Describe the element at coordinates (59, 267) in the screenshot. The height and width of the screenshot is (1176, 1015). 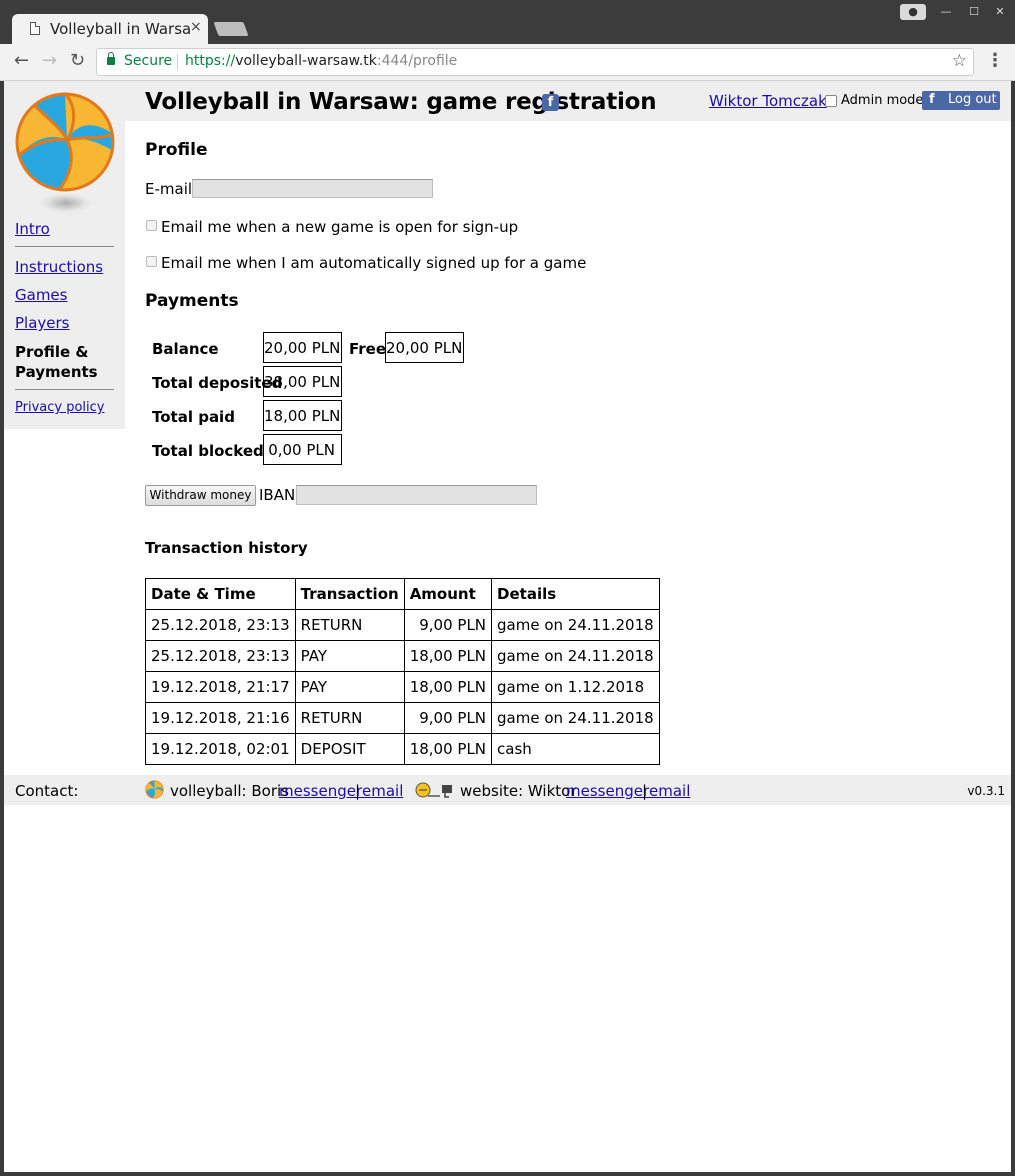
I see `sidebar-item-instructions: Instructions` at that location.